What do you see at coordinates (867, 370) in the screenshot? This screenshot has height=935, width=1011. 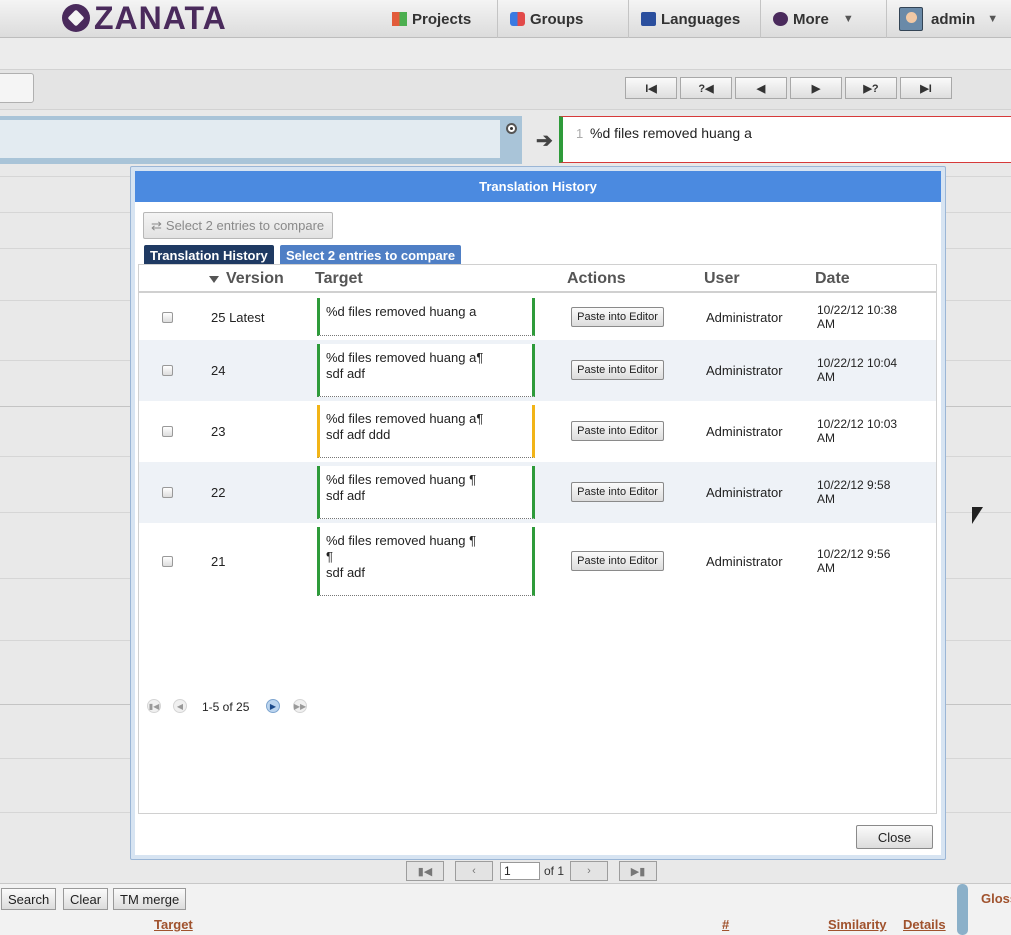 I see `row-date: 10/22/12 10:04 AM` at bounding box center [867, 370].